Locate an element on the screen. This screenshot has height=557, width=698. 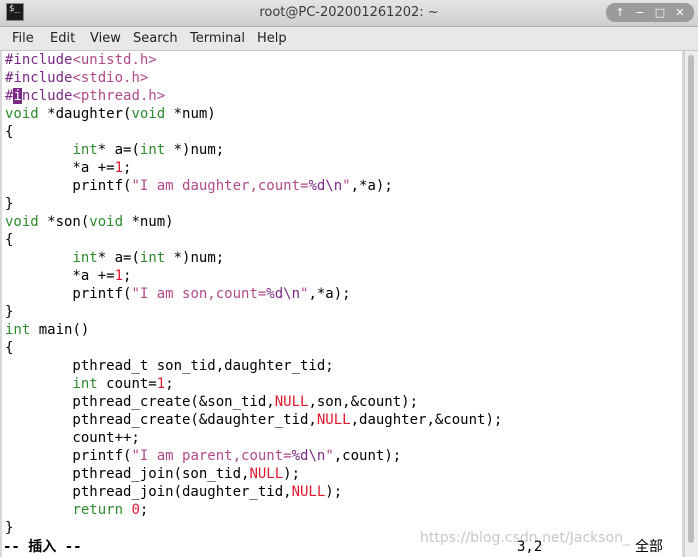
code-token: 0 is located at coordinates (135, 510).